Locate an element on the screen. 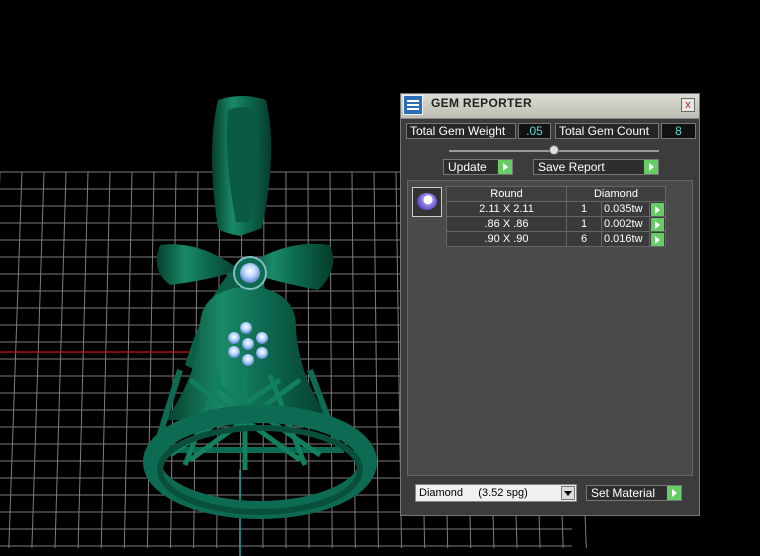 The height and width of the screenshot is (556, 760). gem-weight: 0.016tw is located at coordinates (625, 239).